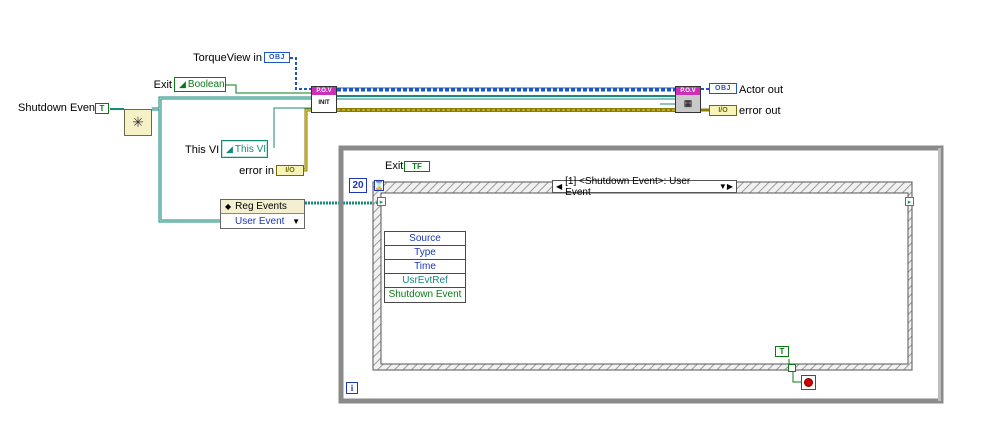 This screenshot has width=999, height=431. I want to click on actor-out-label: Actor out, so click(761, 90).